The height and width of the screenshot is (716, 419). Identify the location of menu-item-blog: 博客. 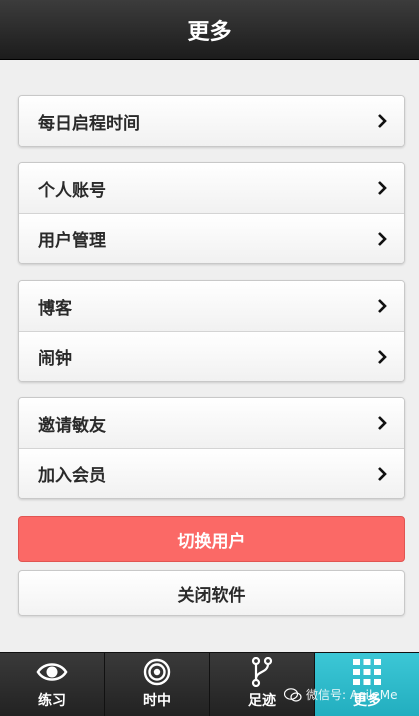
(211, 306).